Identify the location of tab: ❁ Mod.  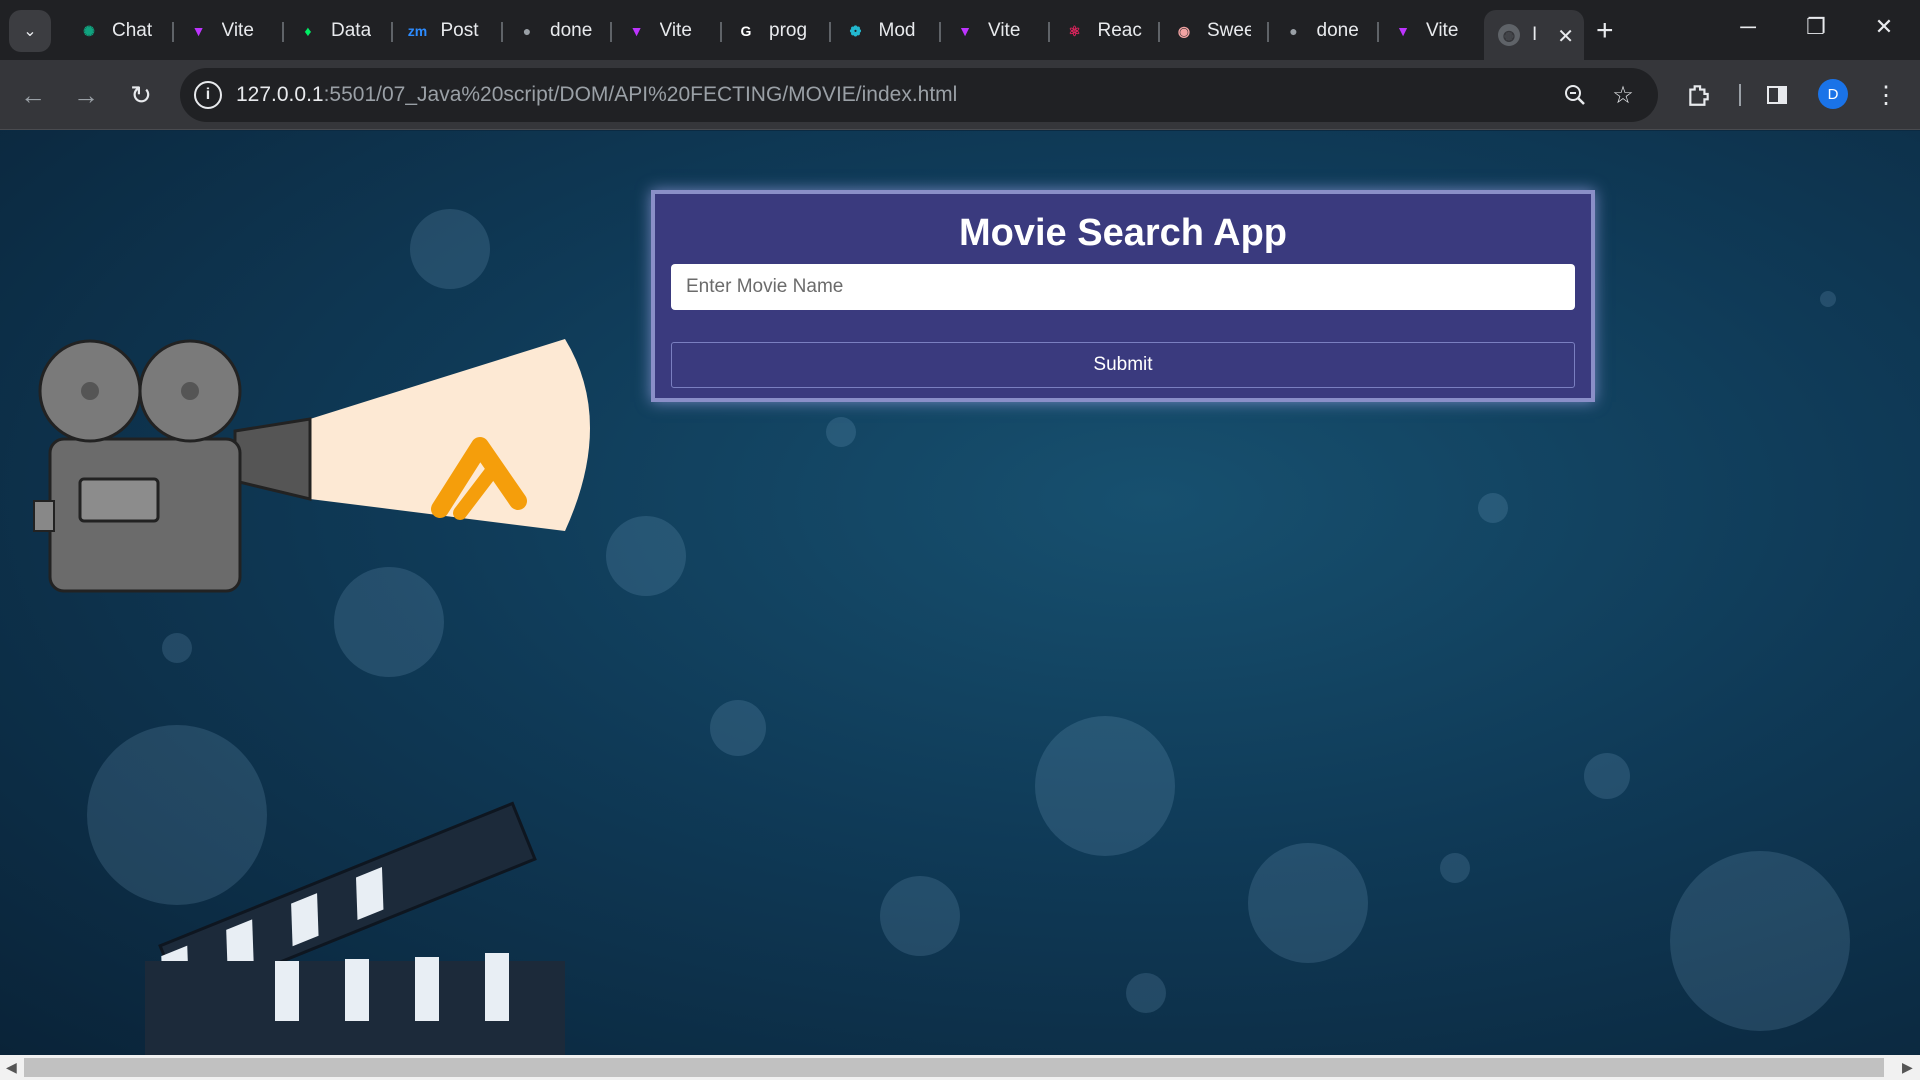
(886, 31).